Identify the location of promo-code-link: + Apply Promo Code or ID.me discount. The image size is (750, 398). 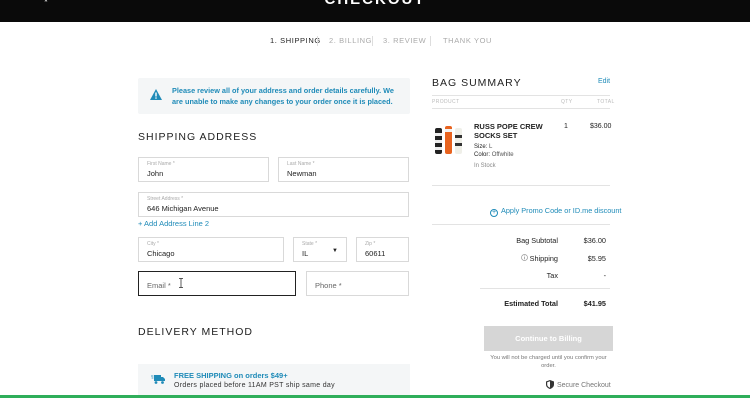
(555, 211).